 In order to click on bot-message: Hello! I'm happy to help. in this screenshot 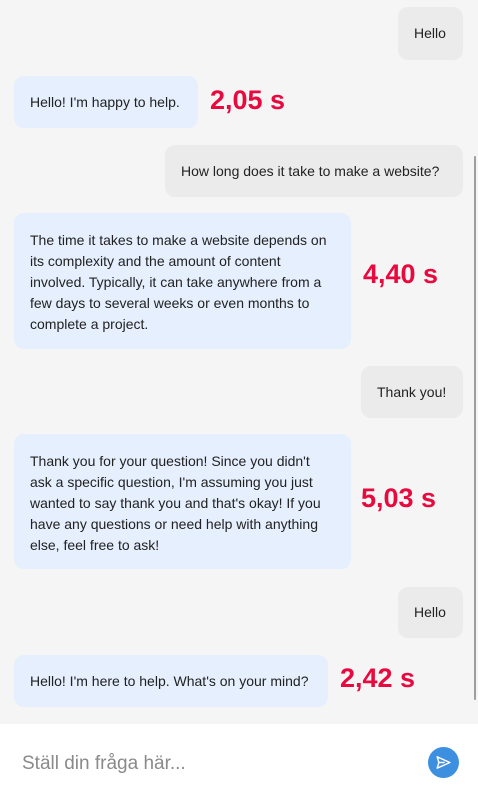, I will do `click(106, 102)`.